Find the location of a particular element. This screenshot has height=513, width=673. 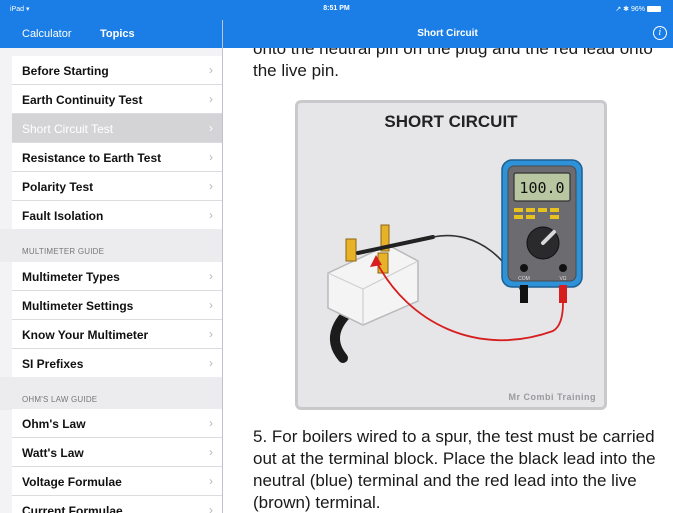

sidebar-item-polarity-test: Polarity Test › is located at coordinates (117, 186).